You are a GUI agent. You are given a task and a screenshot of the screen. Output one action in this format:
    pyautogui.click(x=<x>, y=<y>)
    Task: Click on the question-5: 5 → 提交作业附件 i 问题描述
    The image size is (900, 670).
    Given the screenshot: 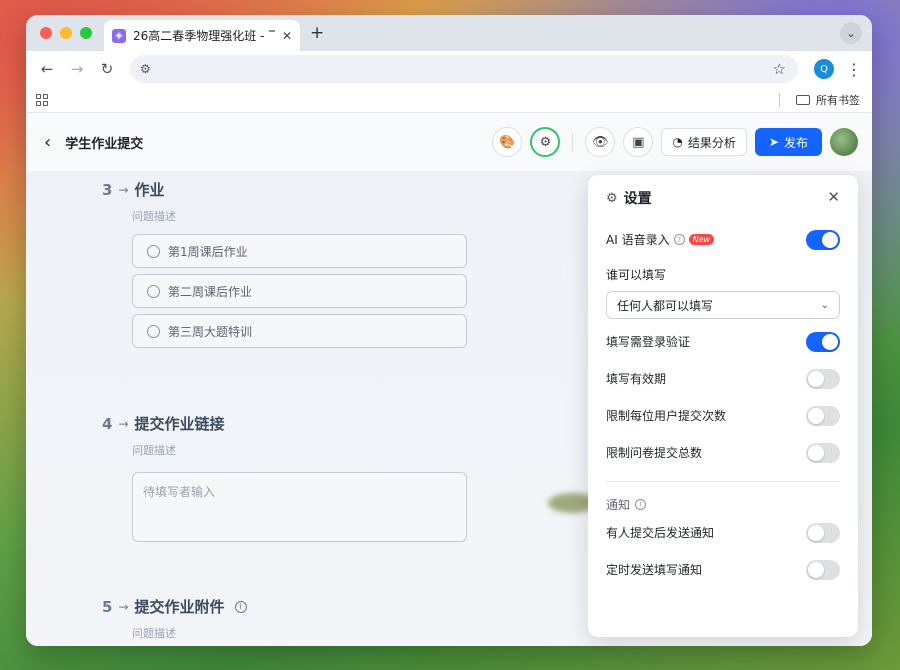 What is the action you would take?
    pyautogui.click(x=174, y=618)
    